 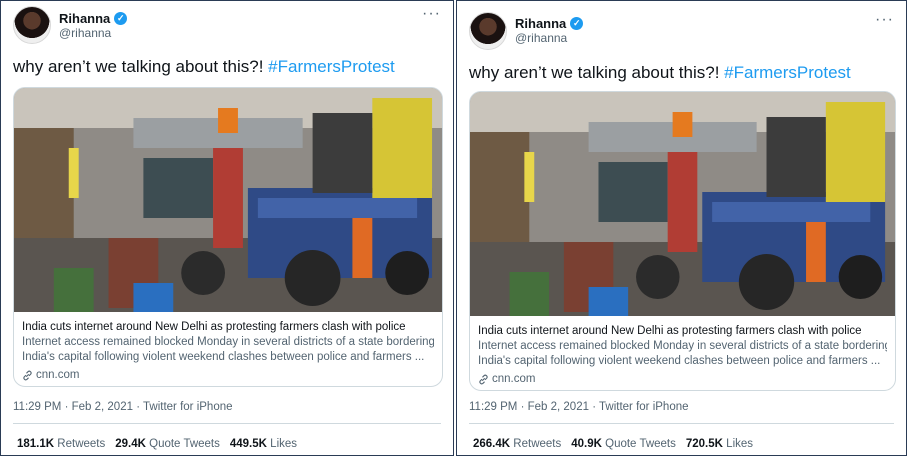 What do you see at coordinates (248, 444) in the screenshot?
I see `likes-count: 449.5K` at bounding box center [248, 444].